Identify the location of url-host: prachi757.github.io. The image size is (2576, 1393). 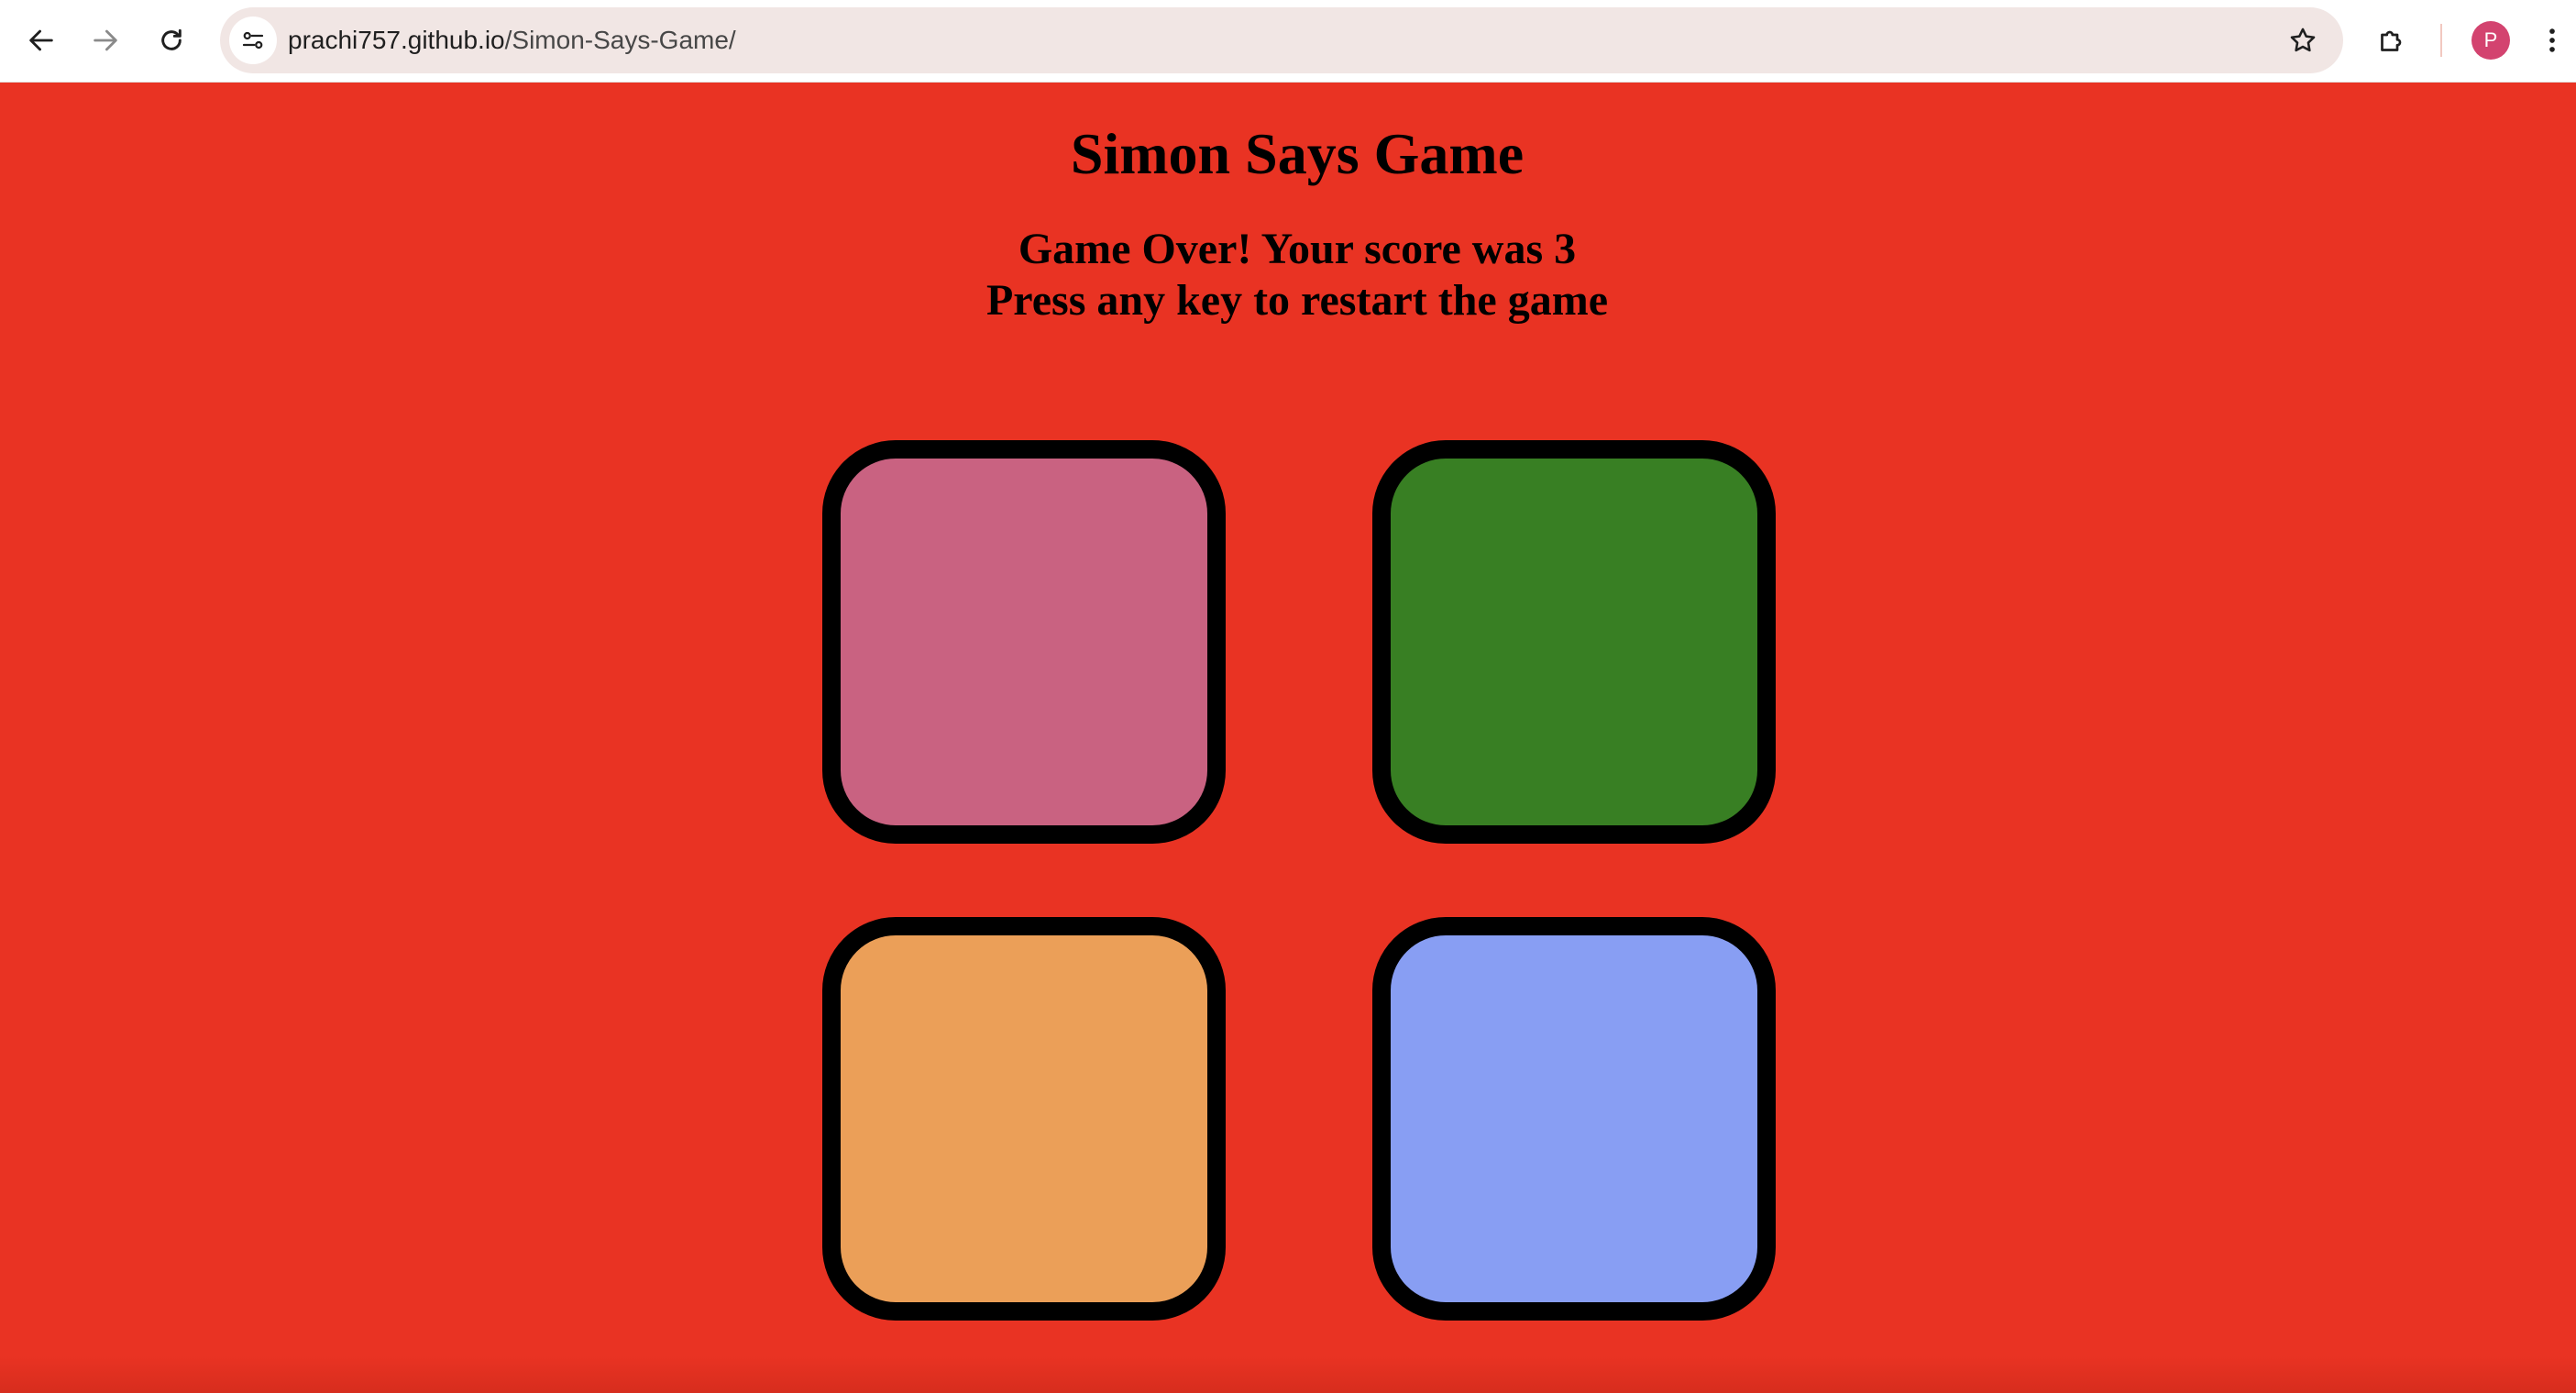
(396, 40).